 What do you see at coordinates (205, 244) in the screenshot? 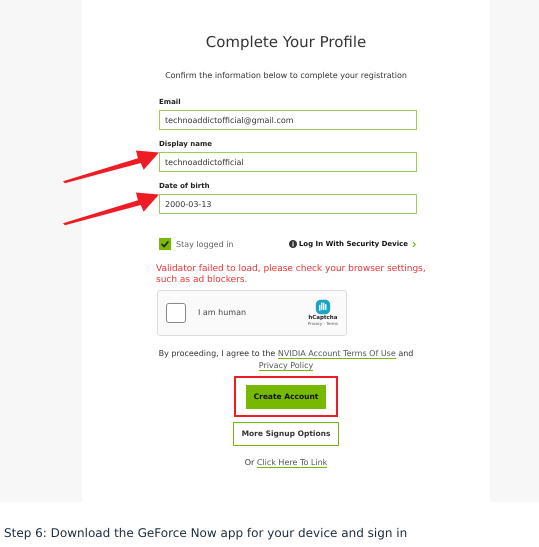
I see `checkbox-label: Stay logged in` at bounding box center [205, 244].